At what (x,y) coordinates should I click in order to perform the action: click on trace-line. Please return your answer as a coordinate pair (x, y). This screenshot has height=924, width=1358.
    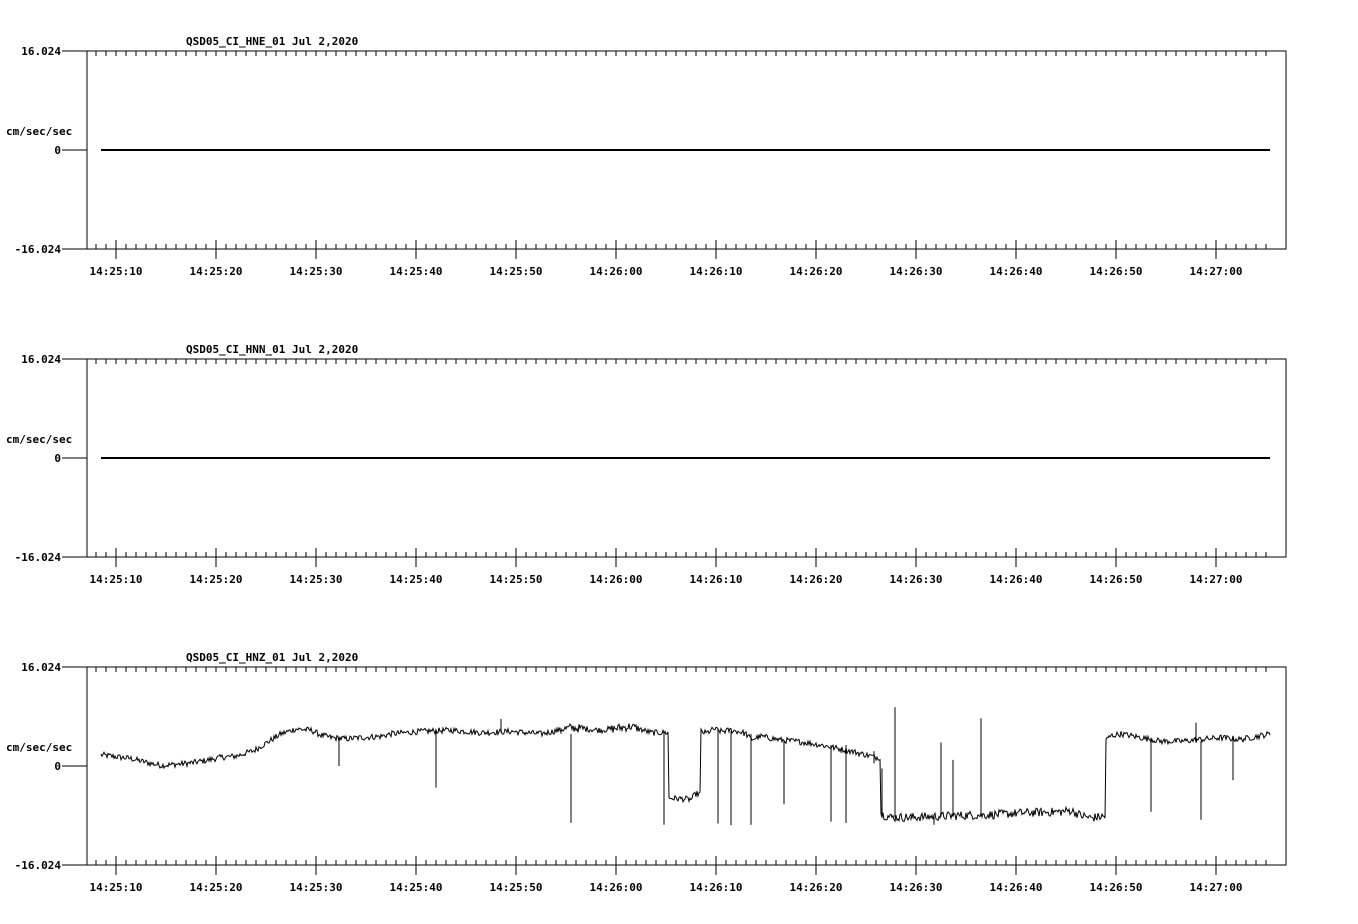
    Looking at the image, I should click on (685, 773).